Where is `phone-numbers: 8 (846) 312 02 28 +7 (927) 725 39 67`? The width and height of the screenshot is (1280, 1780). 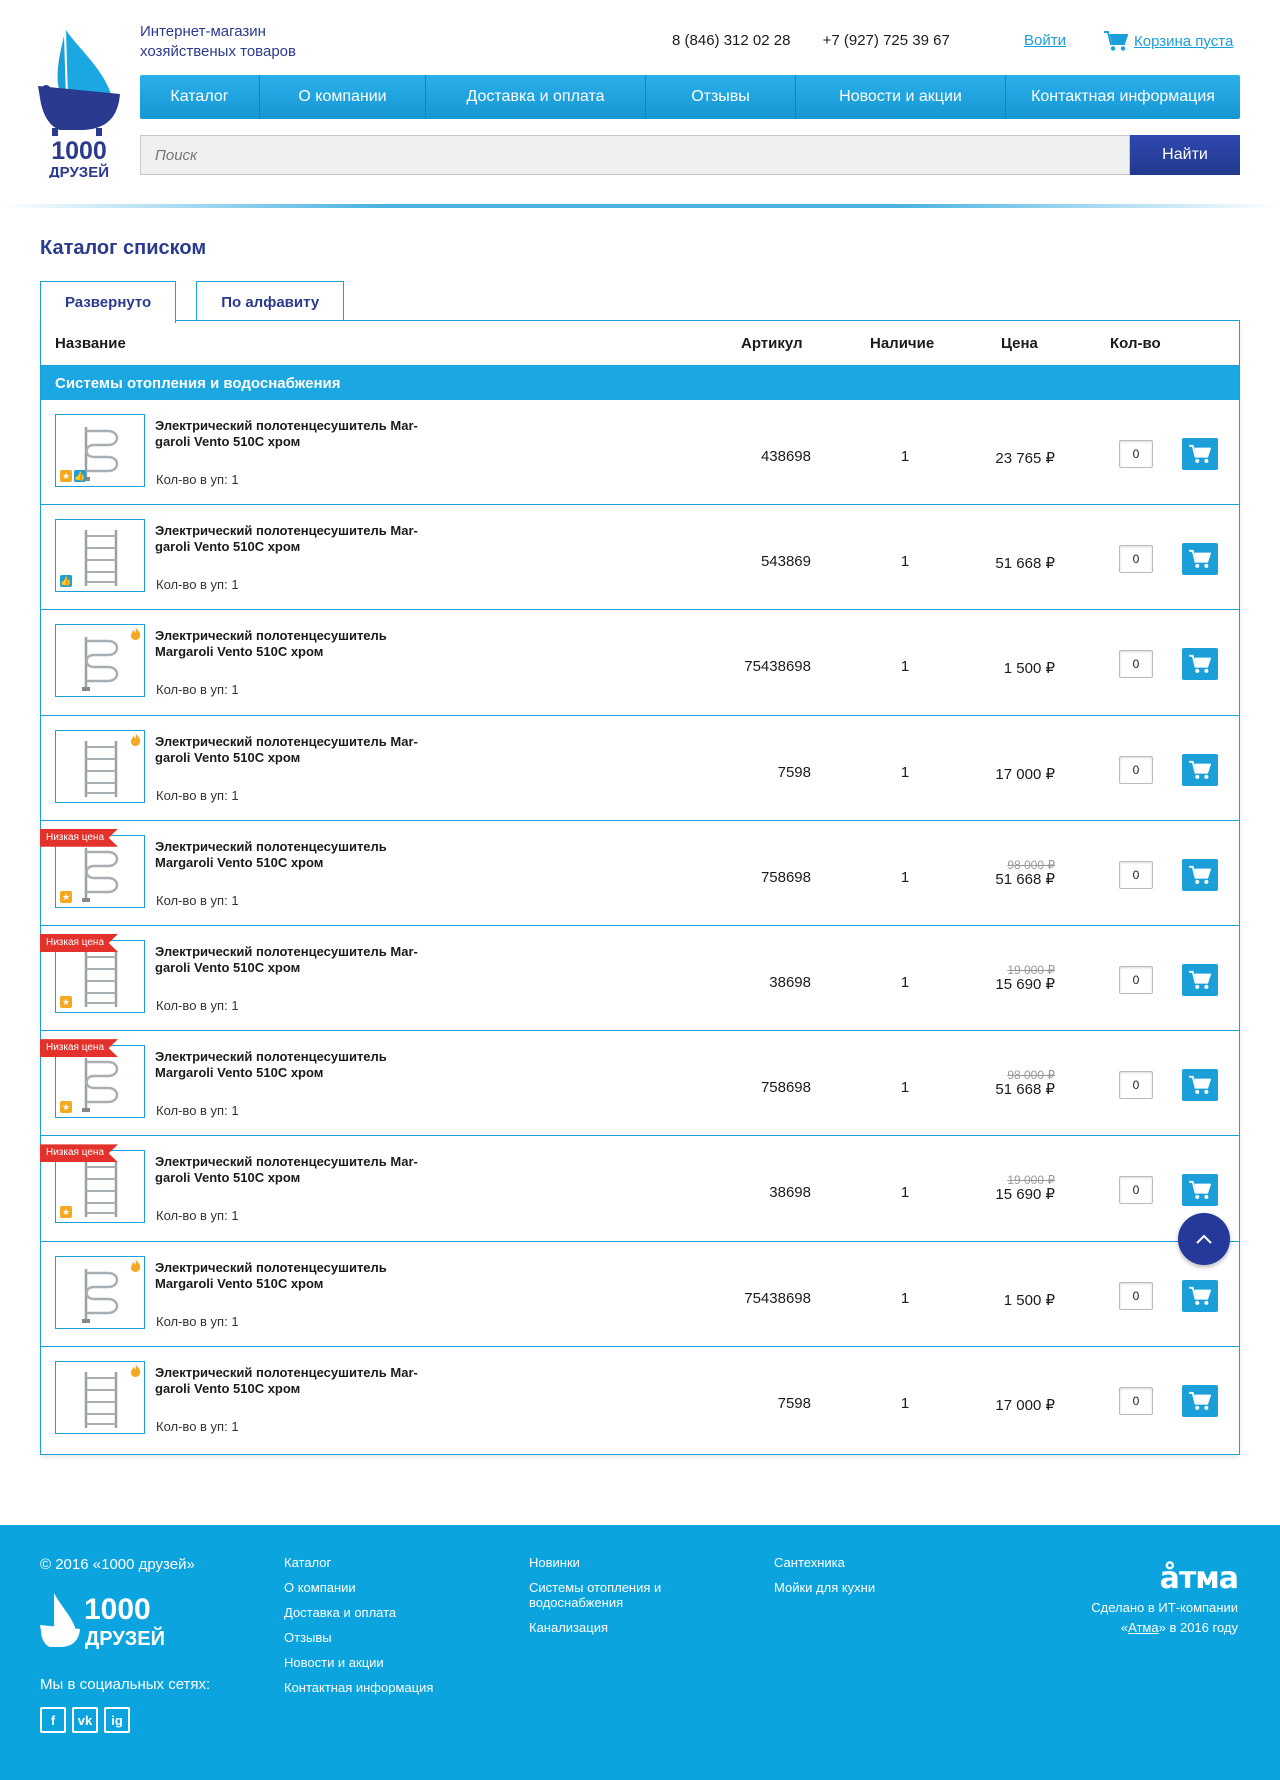 phone-numbers: 8 (846) 312 02 28 +7 (927) 725 39 67 is located at coordinates (825, 40).